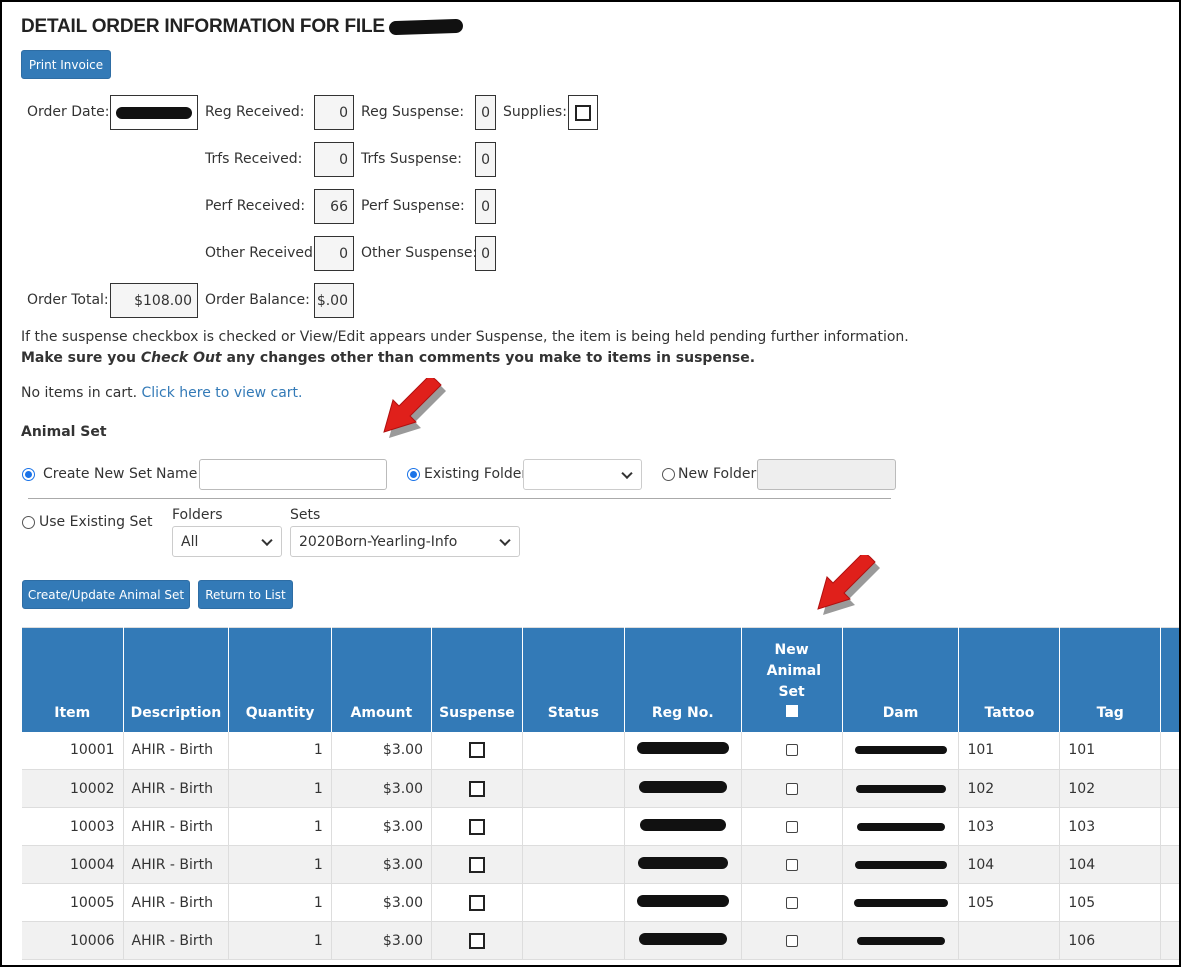  Describe the element at coordinates (826, 474) in the screenshot. I see `new-folder-input` at that location.